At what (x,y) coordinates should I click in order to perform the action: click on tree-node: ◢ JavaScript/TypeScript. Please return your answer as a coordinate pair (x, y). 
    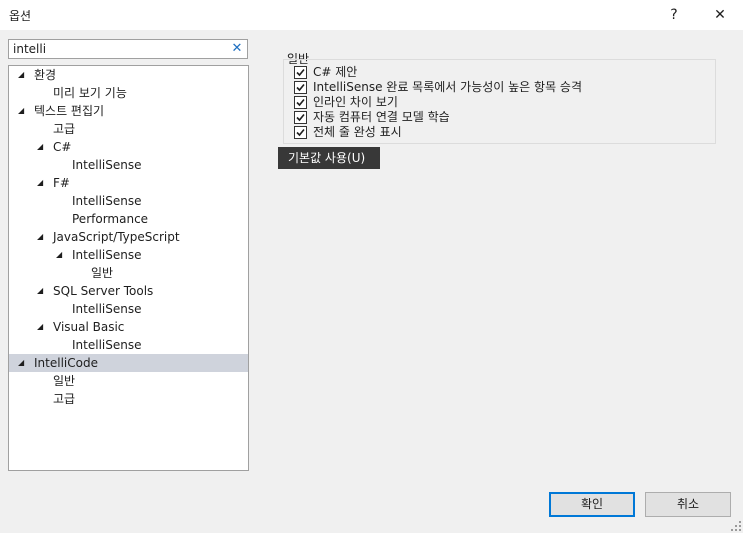
    Looking at the image, I should click on (128, 237).